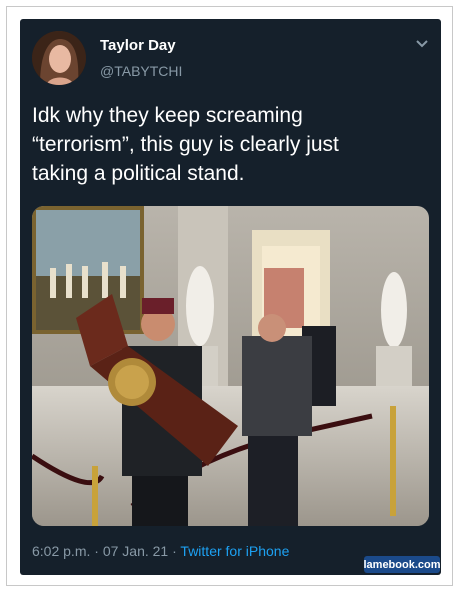 The height and width of the screenshot is (594, 461). What do you see at coordinates (234, 551) in the screenshot?
I see `tweet-client: Twitter for iPhone` at bounding box center [234, 551].